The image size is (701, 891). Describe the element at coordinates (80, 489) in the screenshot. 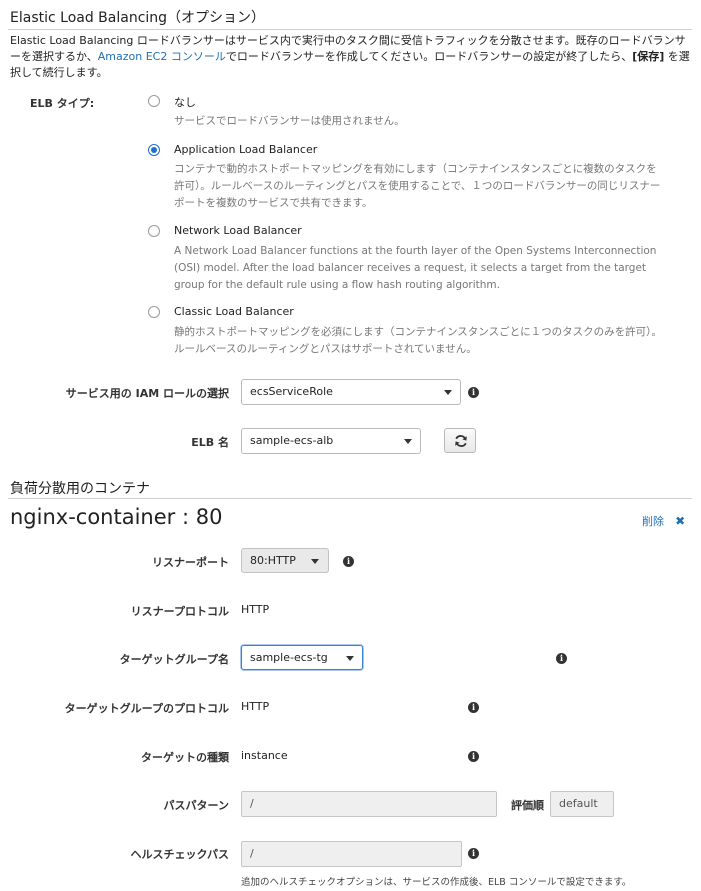

I see `container-section-title: 負荷分散用のコンテナ` at that location.